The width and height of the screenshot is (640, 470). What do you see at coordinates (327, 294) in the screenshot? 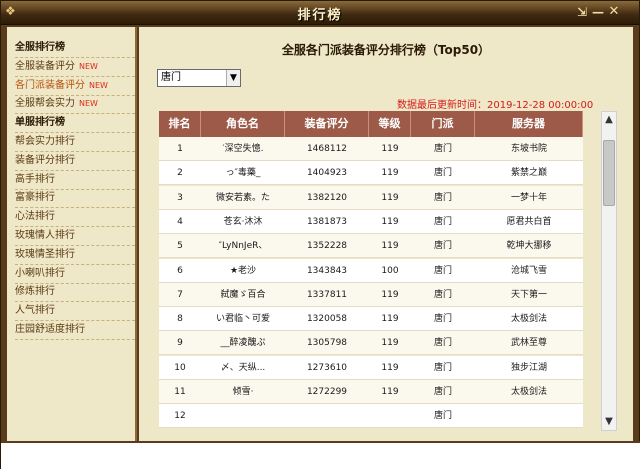
I see `table-cell: 1337811` at bounding box center [327, 294].